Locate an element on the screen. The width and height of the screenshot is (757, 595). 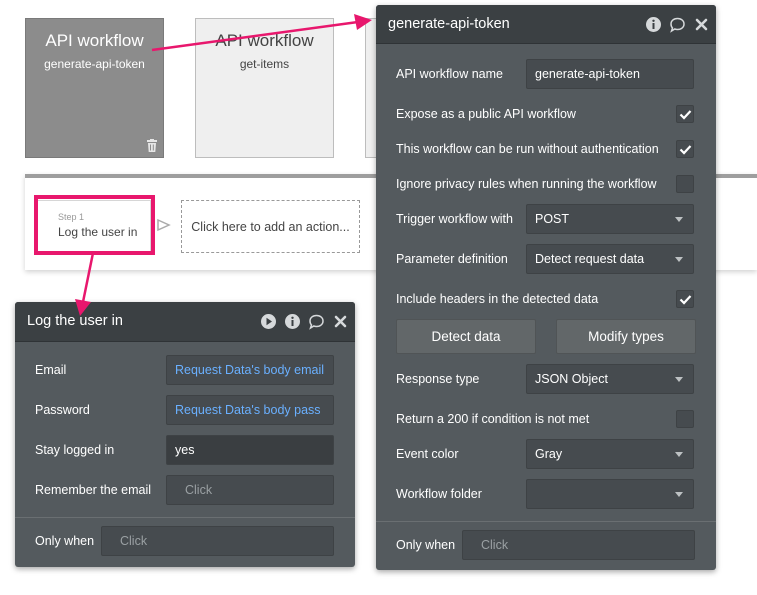
stay-logged-in-label: Stay logged in is located at coordinates (75, 450).